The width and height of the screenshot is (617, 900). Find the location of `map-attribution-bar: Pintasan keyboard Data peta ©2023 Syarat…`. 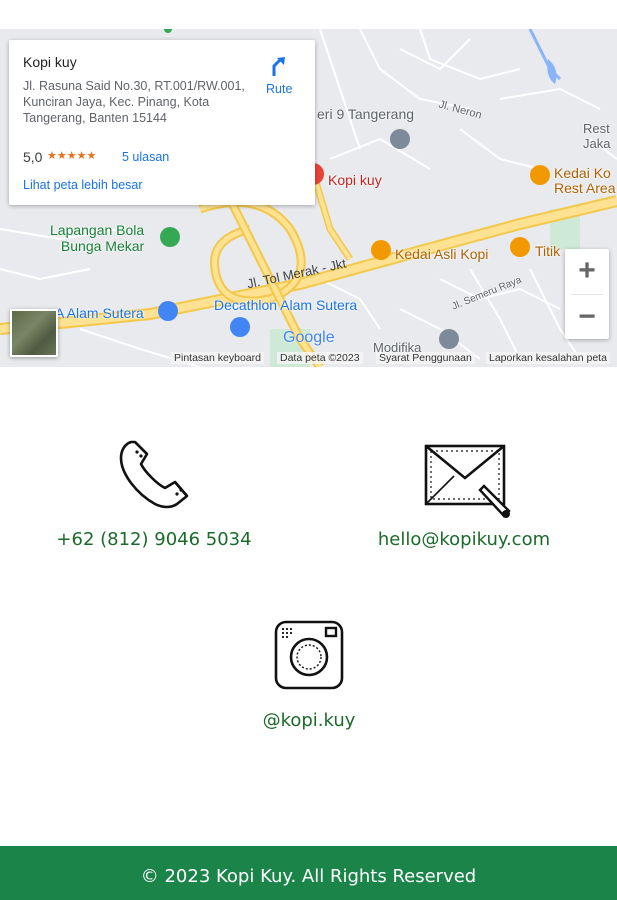

map-attribution-bar: Pintasan keyboard Data peta ©2023 Syarat… is located at coordinates (308, 357).